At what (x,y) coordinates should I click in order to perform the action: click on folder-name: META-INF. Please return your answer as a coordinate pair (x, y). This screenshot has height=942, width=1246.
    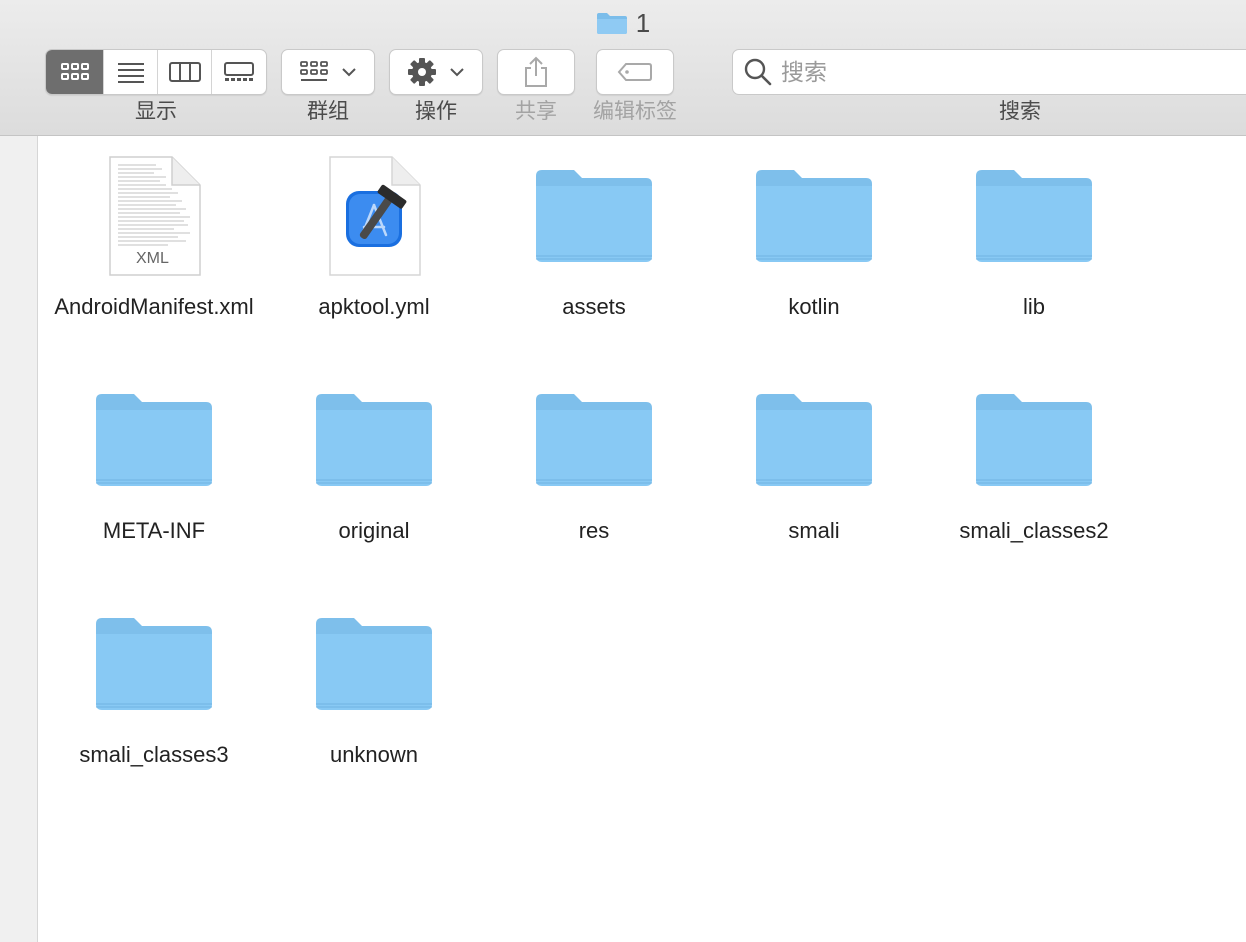
    Looking at the image, I should click on (154, 530).